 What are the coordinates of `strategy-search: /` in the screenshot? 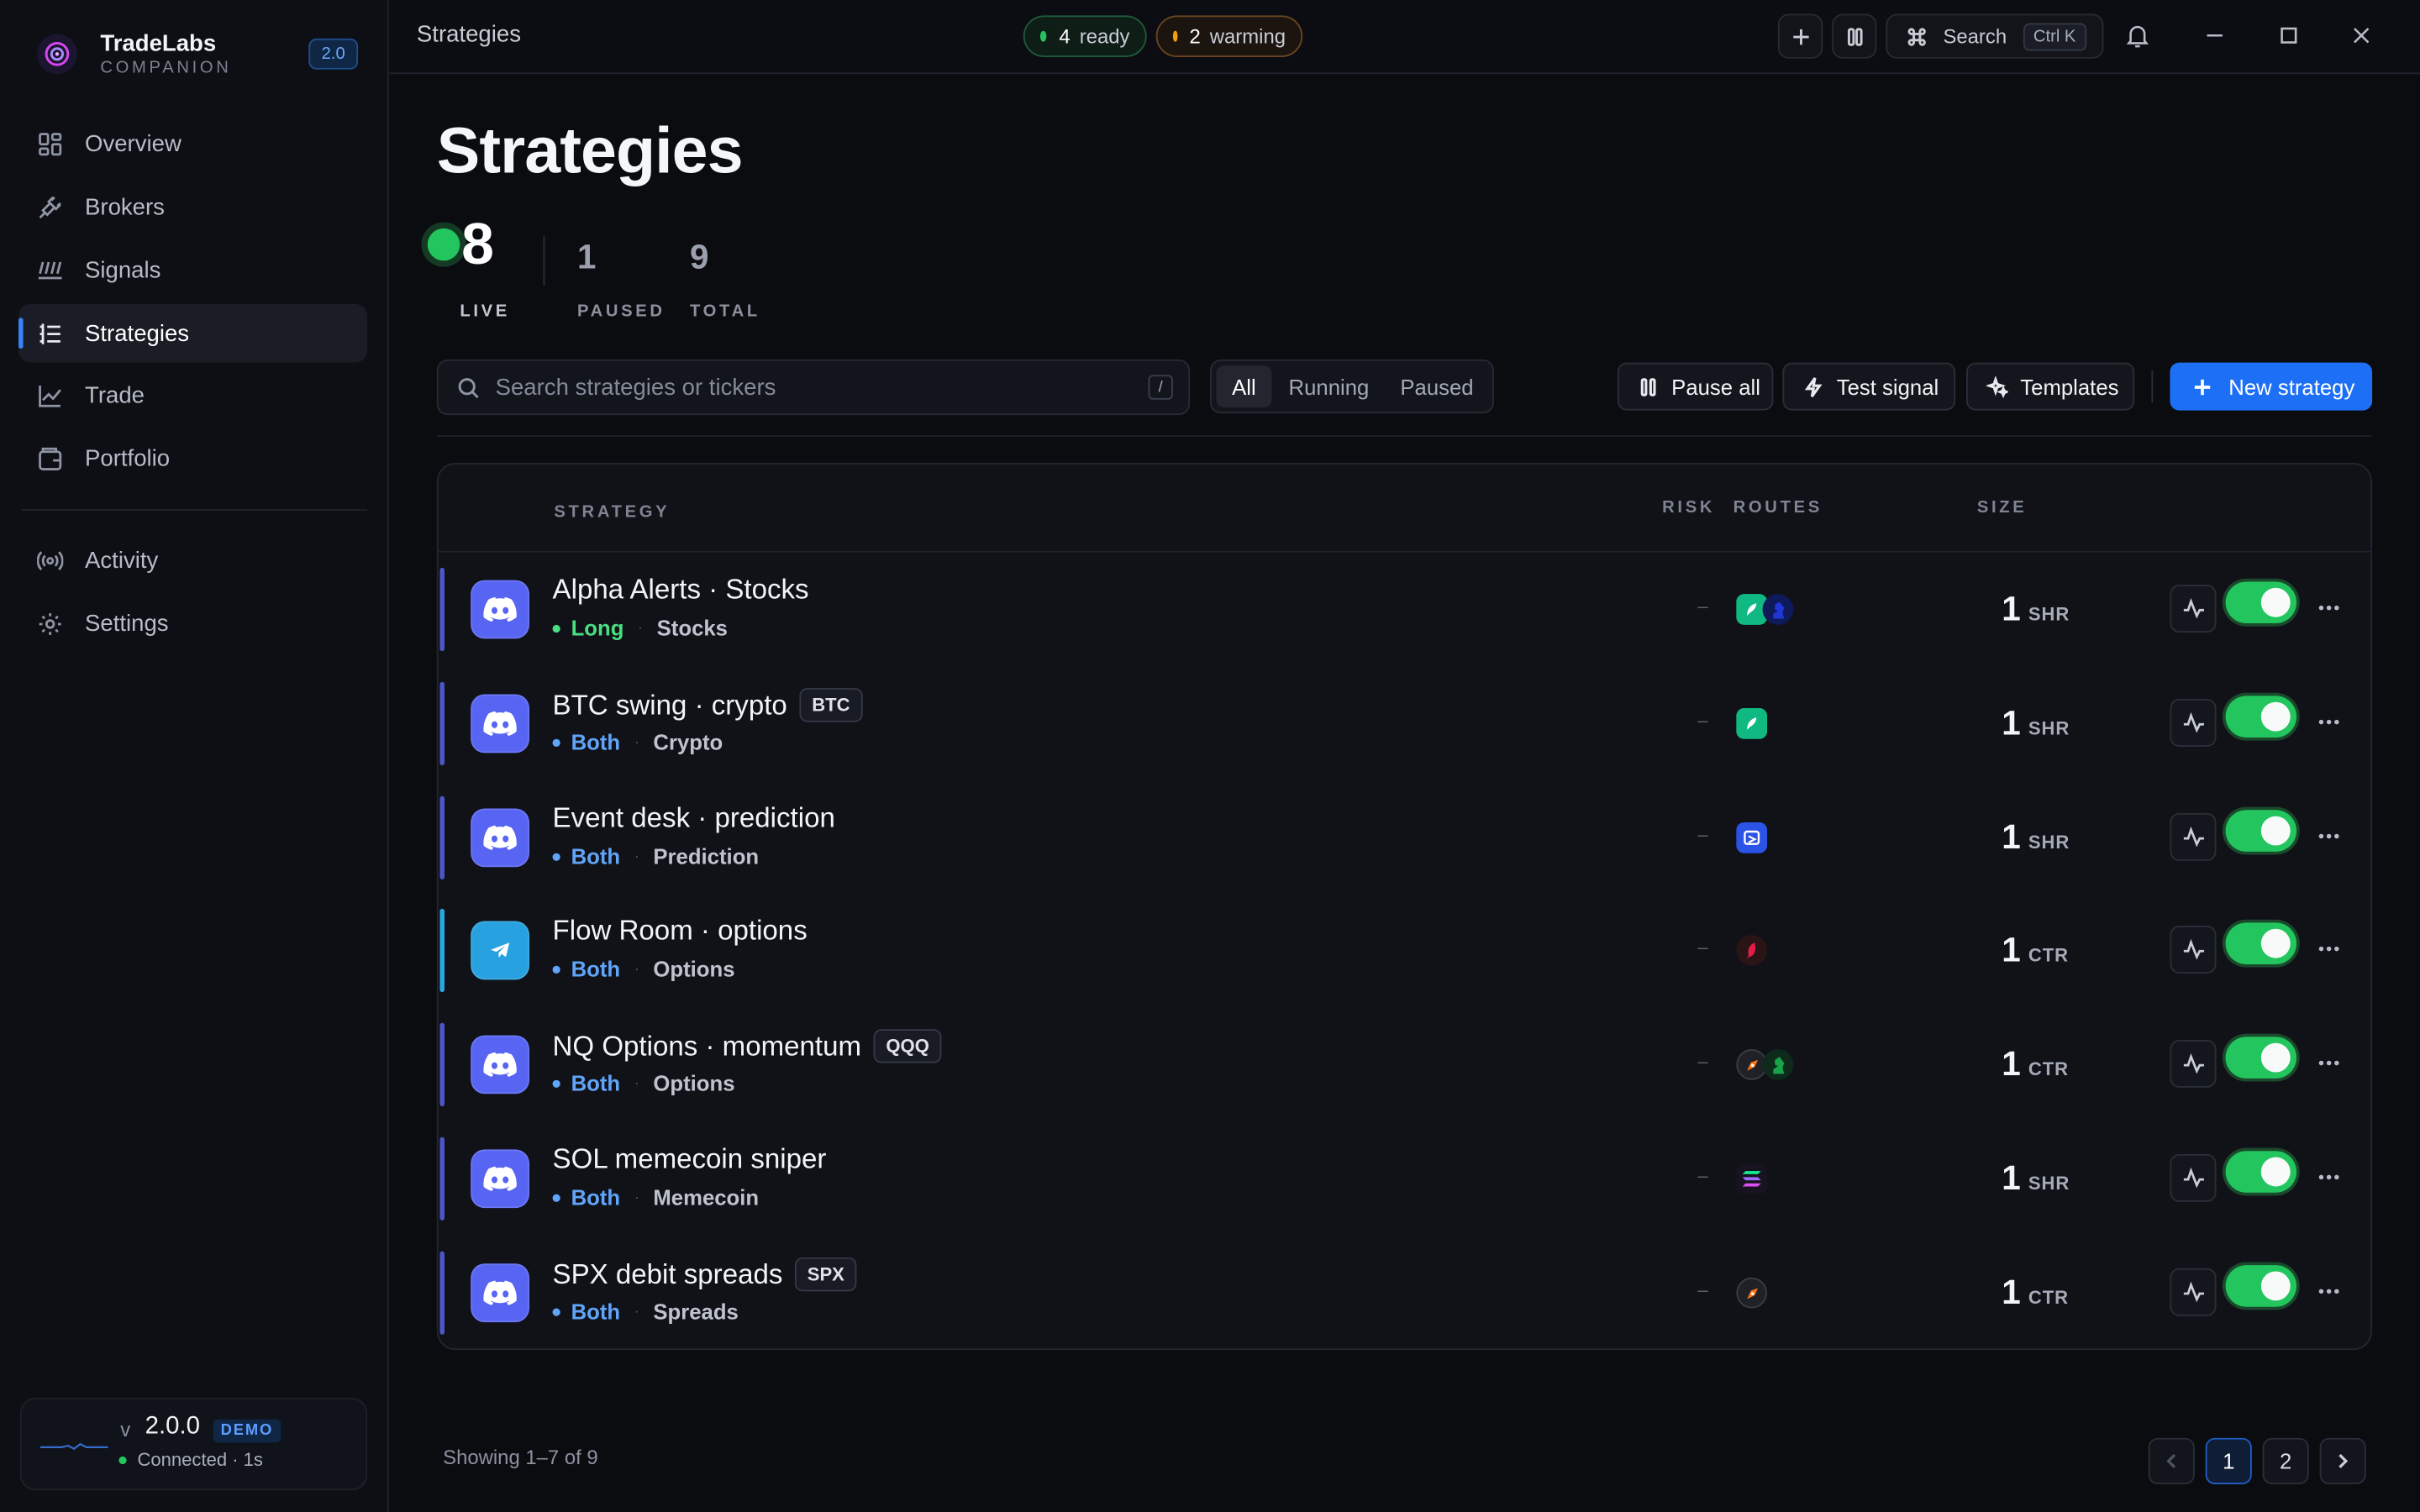 It's located at (813, 387).